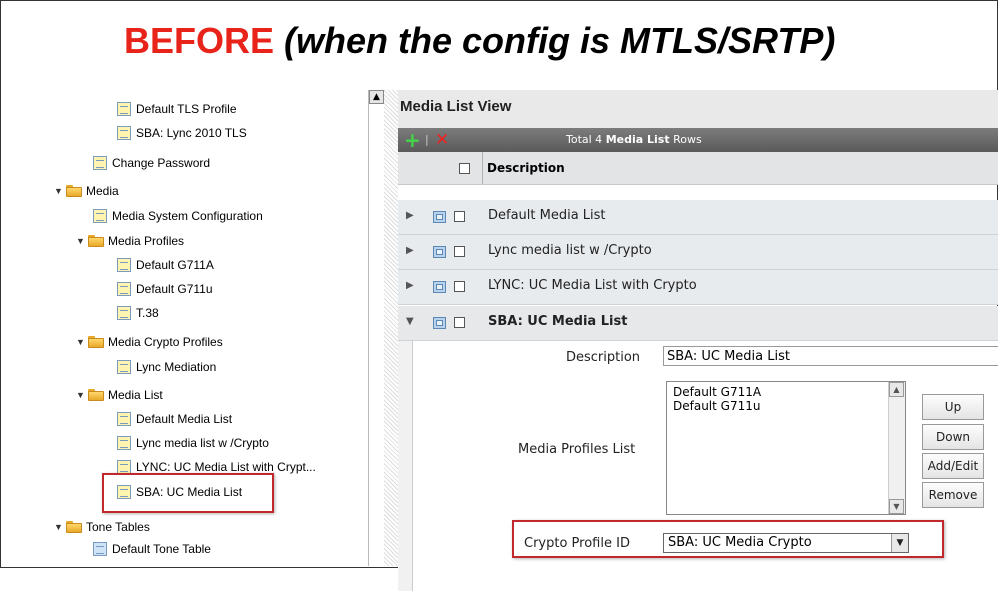 The image size is (998, 591). What do you see at coordinates (698, 252) in the screenshot?
I see `table-row: ▶ Lync media list w /Crypto` at bounding box center [698, 252].